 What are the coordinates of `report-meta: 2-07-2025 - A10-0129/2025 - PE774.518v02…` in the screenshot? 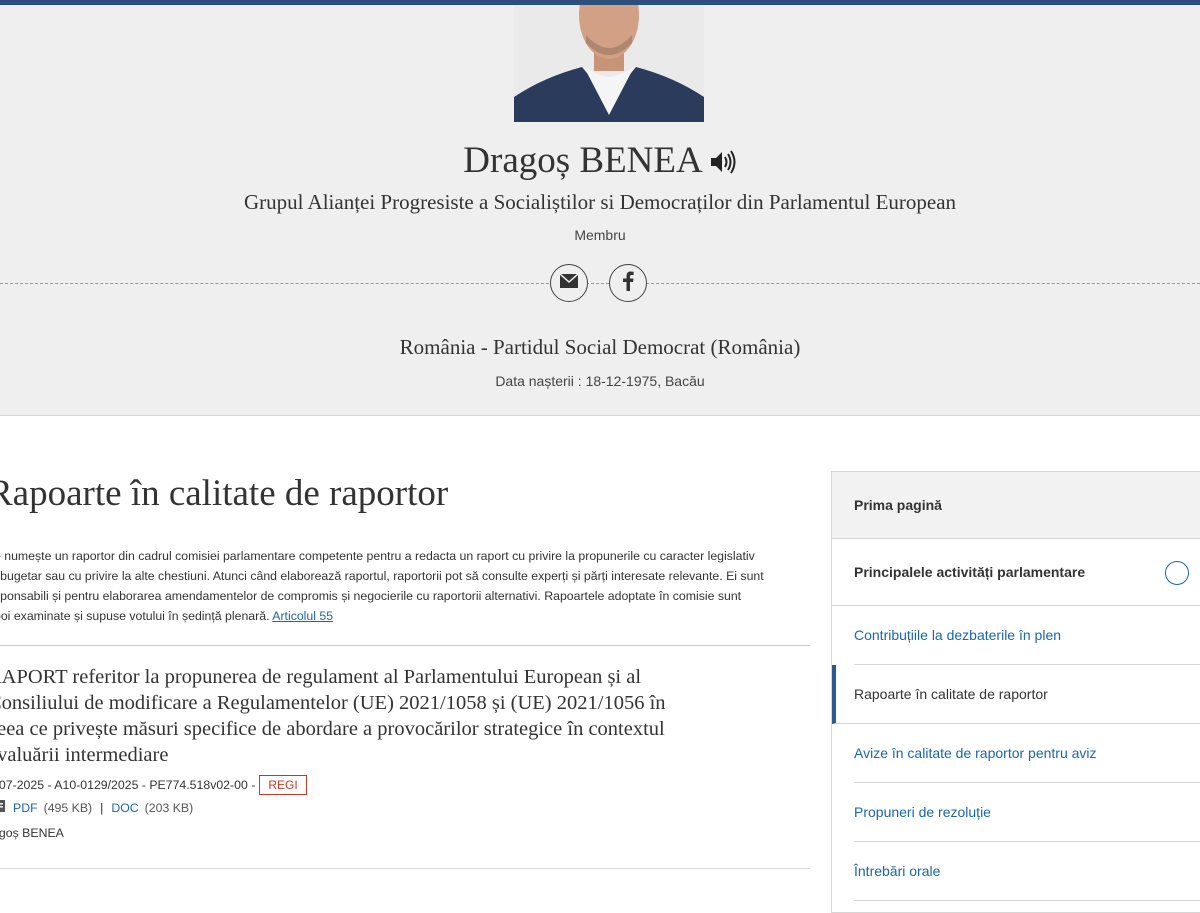 It's located at (153, 785).